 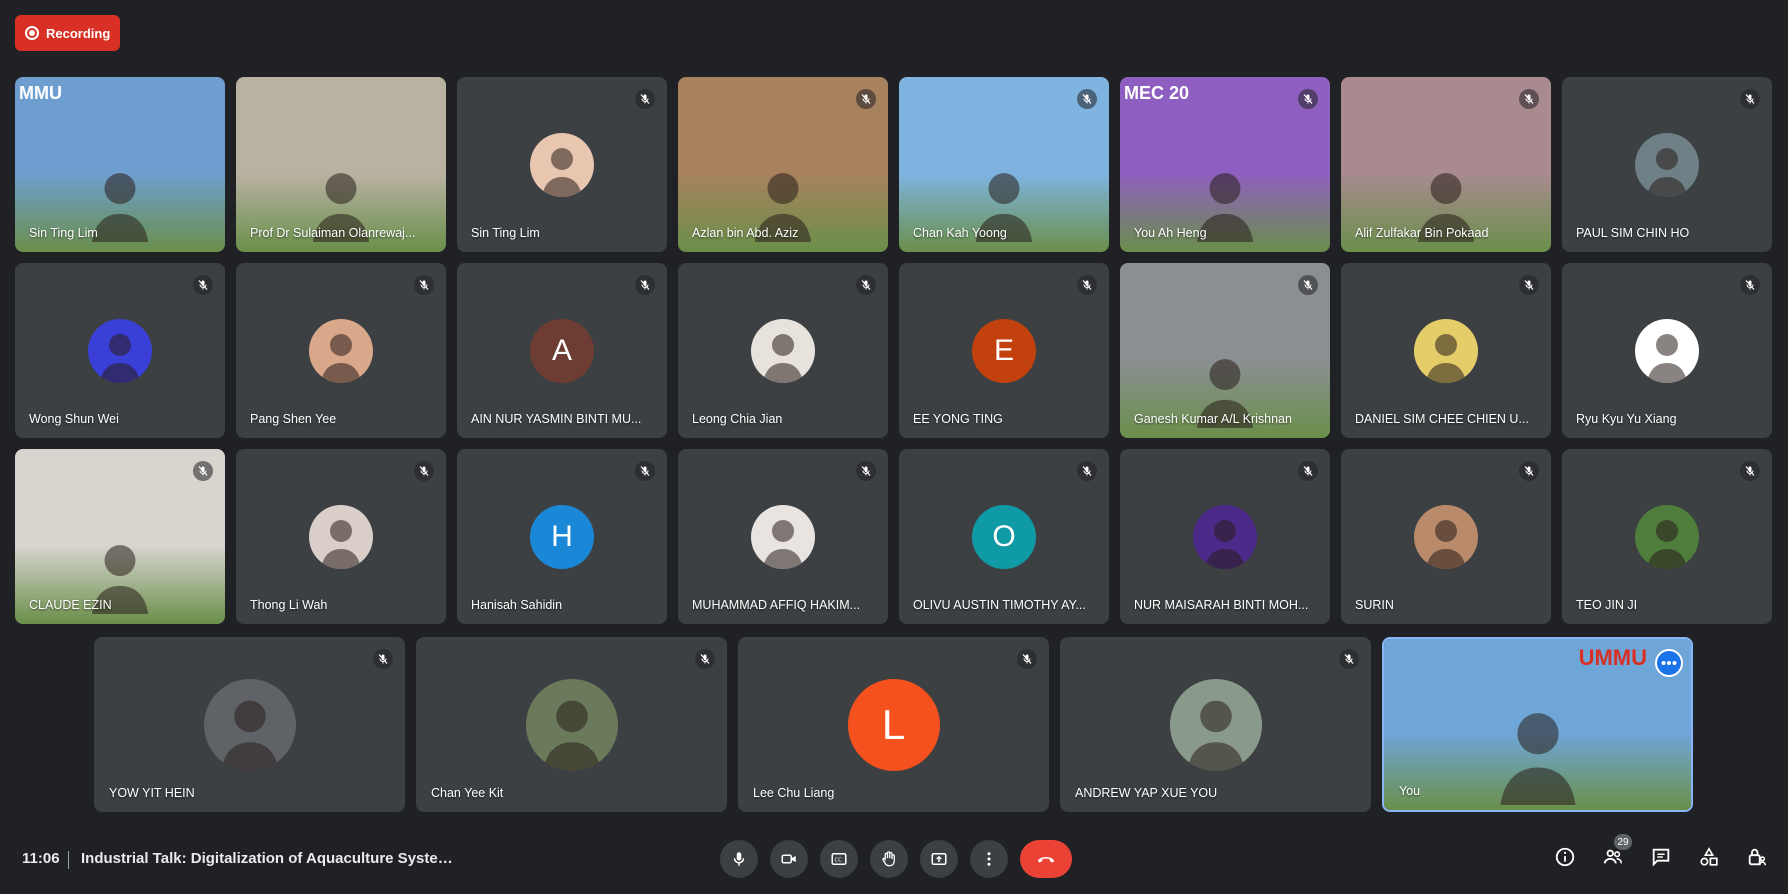 I want to click on svg-text: CC, so click(x=839, y=860).